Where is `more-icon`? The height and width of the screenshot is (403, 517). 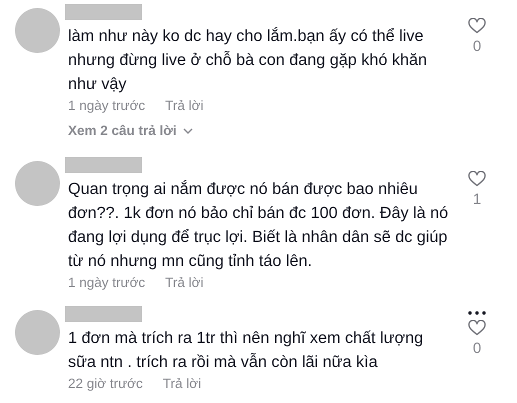
more-icon is located at coordinates (477, 313).